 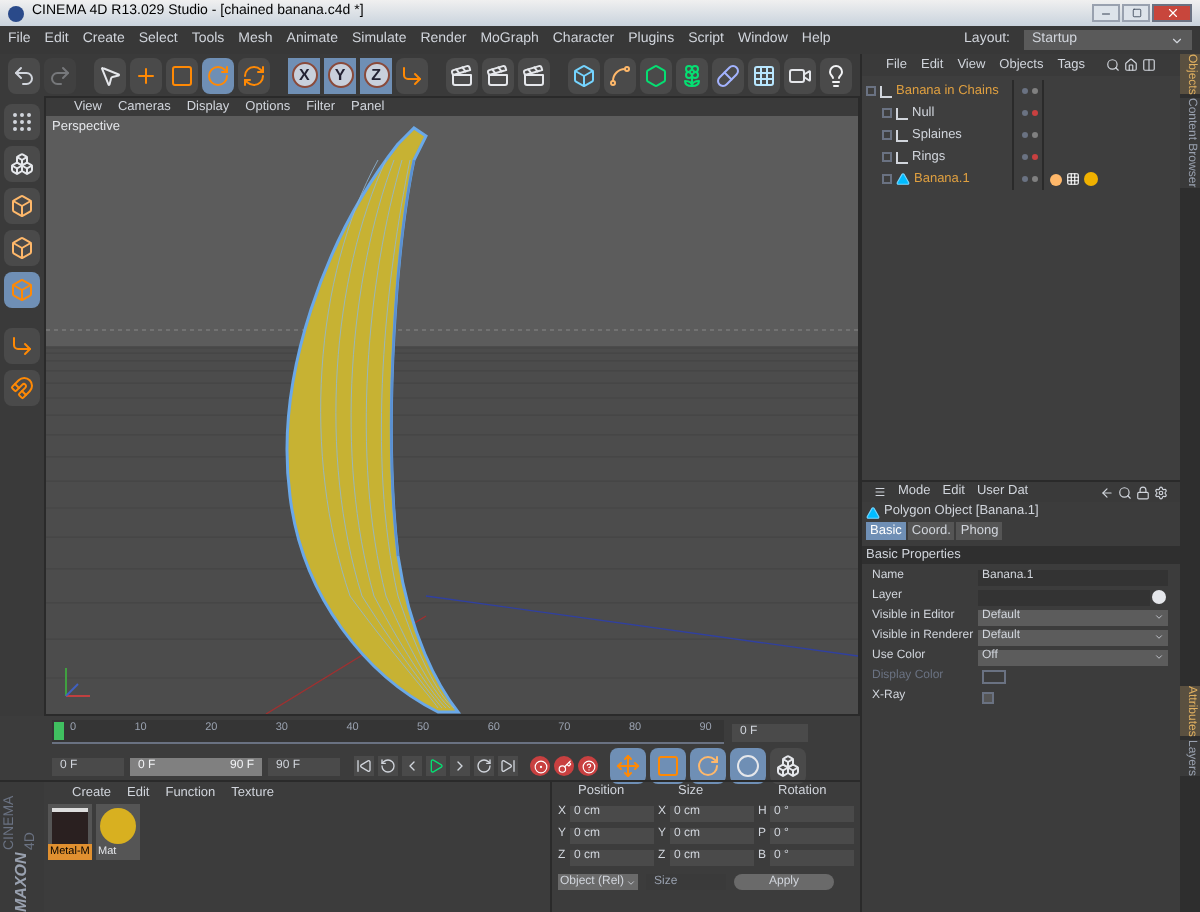 I want to click on minimize-icon, so click(x=1106, y=13).